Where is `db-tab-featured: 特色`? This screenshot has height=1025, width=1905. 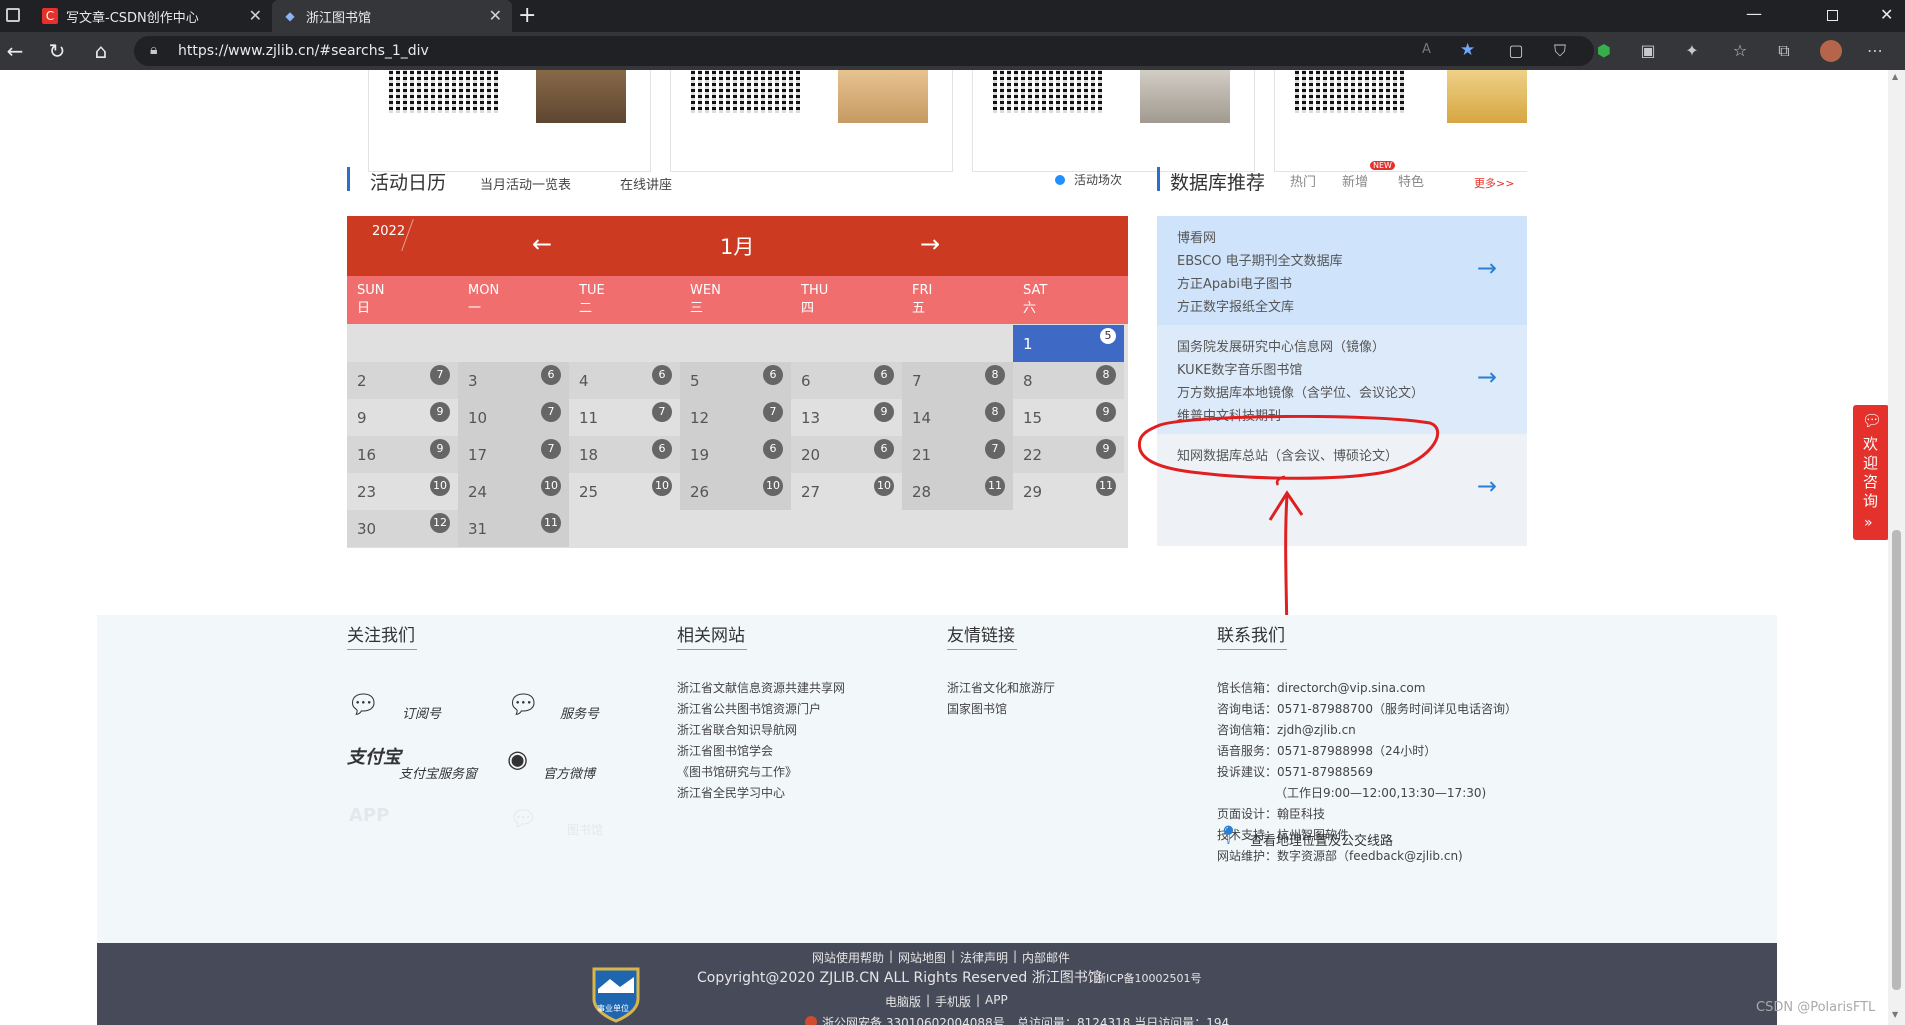 db-tab-featured: 特色 is located at coordinates (1411, 180).